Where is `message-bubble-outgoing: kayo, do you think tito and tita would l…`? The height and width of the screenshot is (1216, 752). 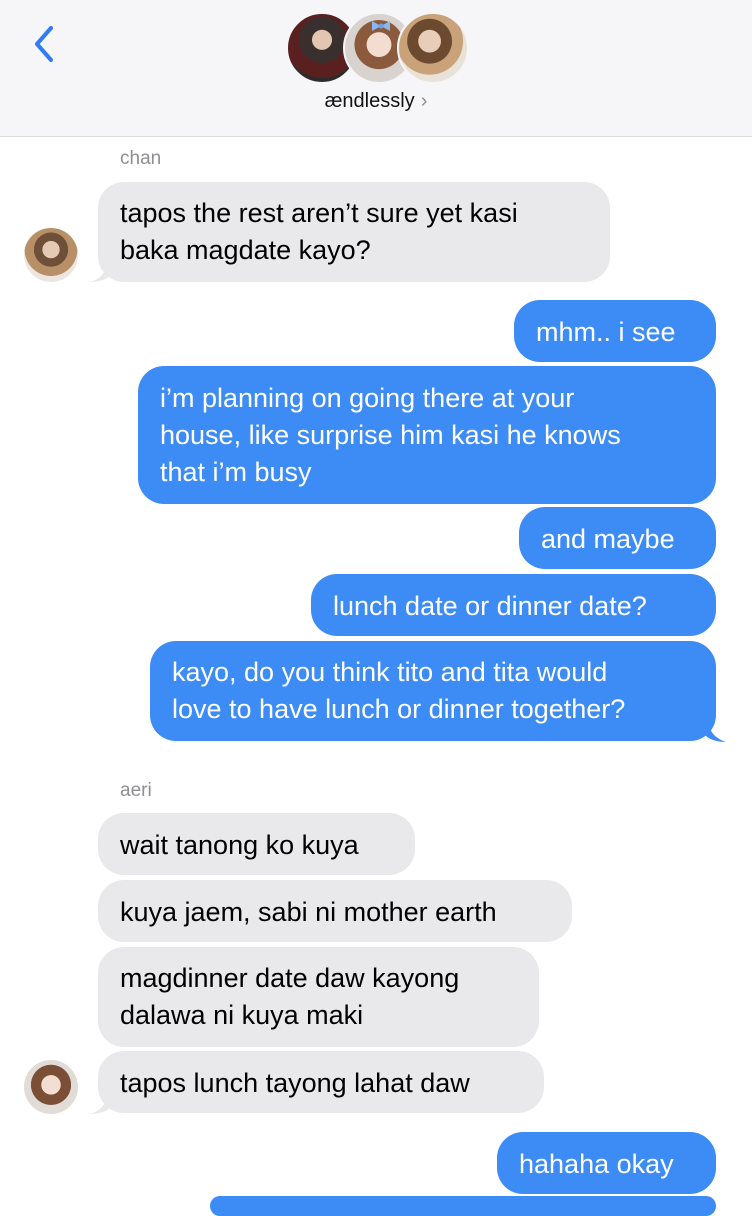
message-bubble-outgoing: kayo, do you think tito and tita would l… is located at coordinates (433, 691).